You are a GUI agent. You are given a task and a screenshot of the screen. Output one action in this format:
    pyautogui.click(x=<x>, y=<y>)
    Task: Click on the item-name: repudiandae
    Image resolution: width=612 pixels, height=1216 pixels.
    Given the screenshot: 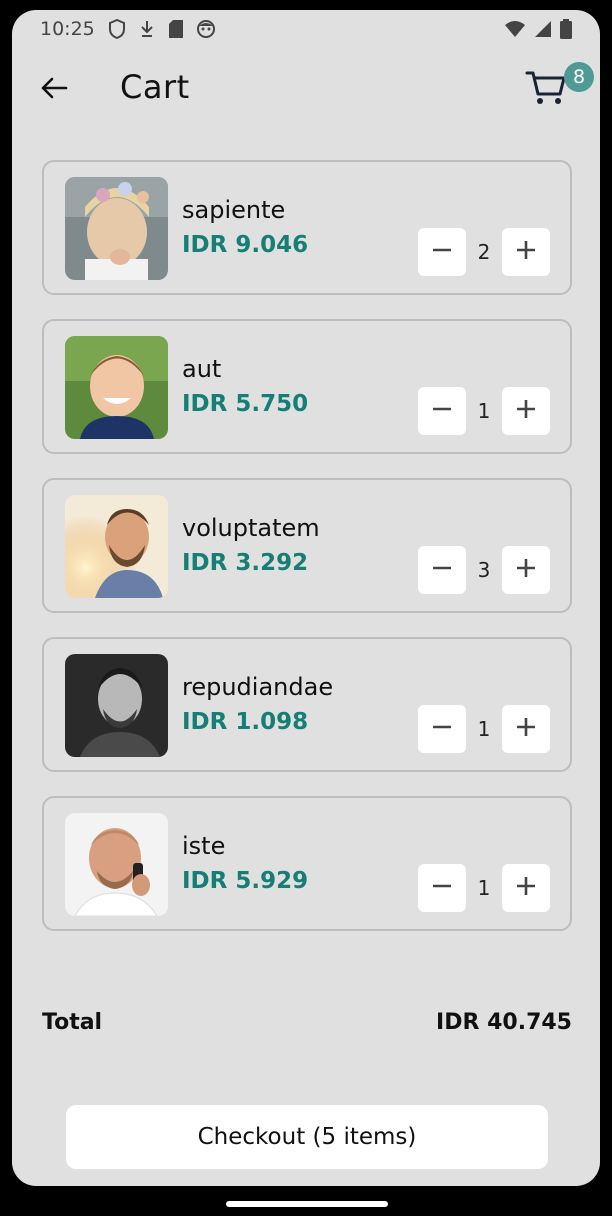 What is the action you would take?
    pyautogui.click(x=258, y=687)
    